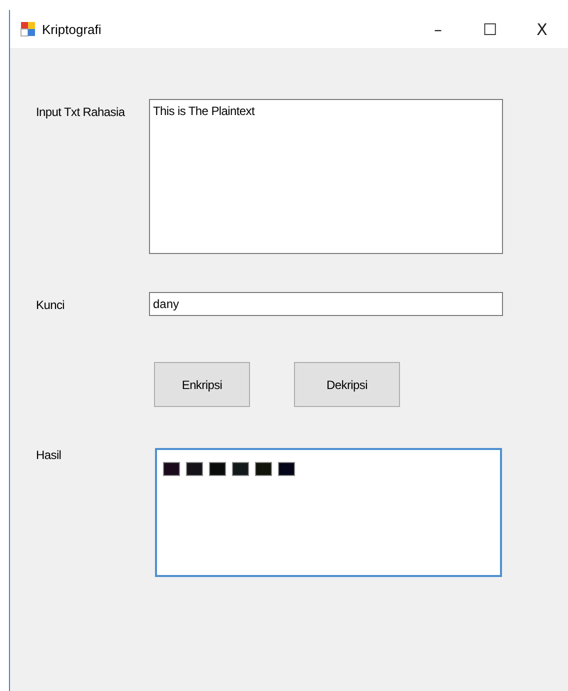 This screenshot has width=568, height=691. What do you see at coordinates (81, 112) in the screenshot?
I see `field-label: Input Txt Rahasia` at bounding box center [81, 112].